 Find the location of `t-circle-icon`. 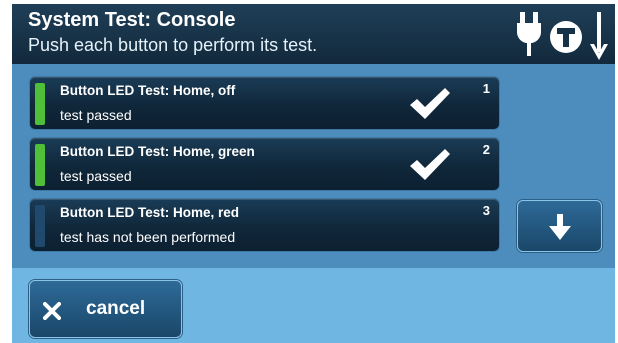

t-circle-icon is located at coordinates (566, 37).